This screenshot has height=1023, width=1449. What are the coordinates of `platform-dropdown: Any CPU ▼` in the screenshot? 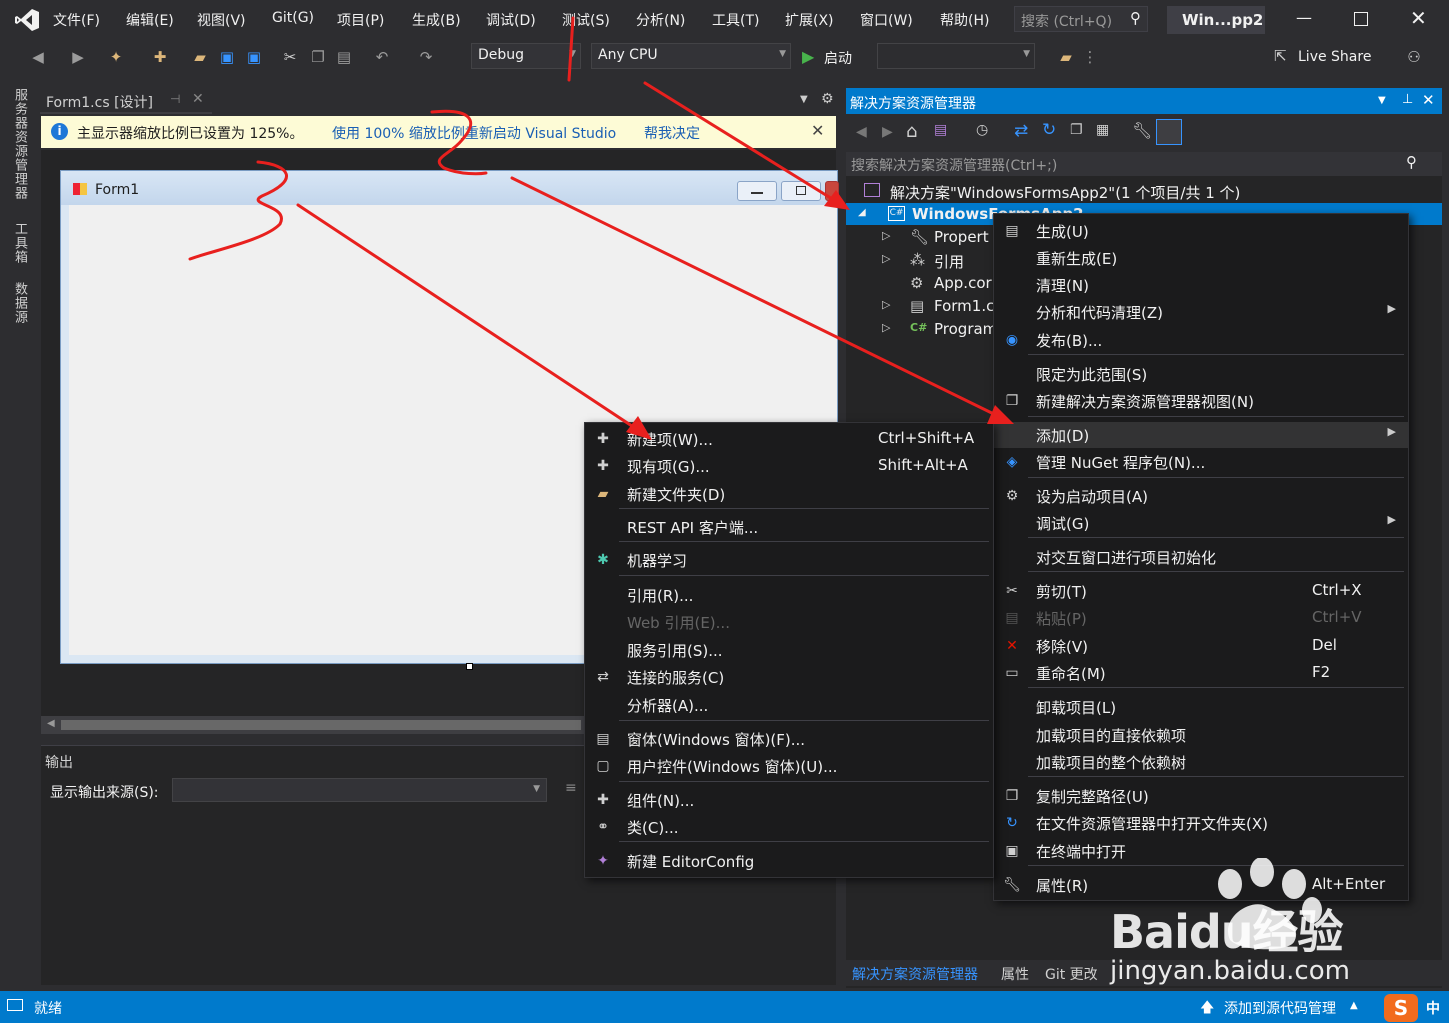 It's located at (691, 56).